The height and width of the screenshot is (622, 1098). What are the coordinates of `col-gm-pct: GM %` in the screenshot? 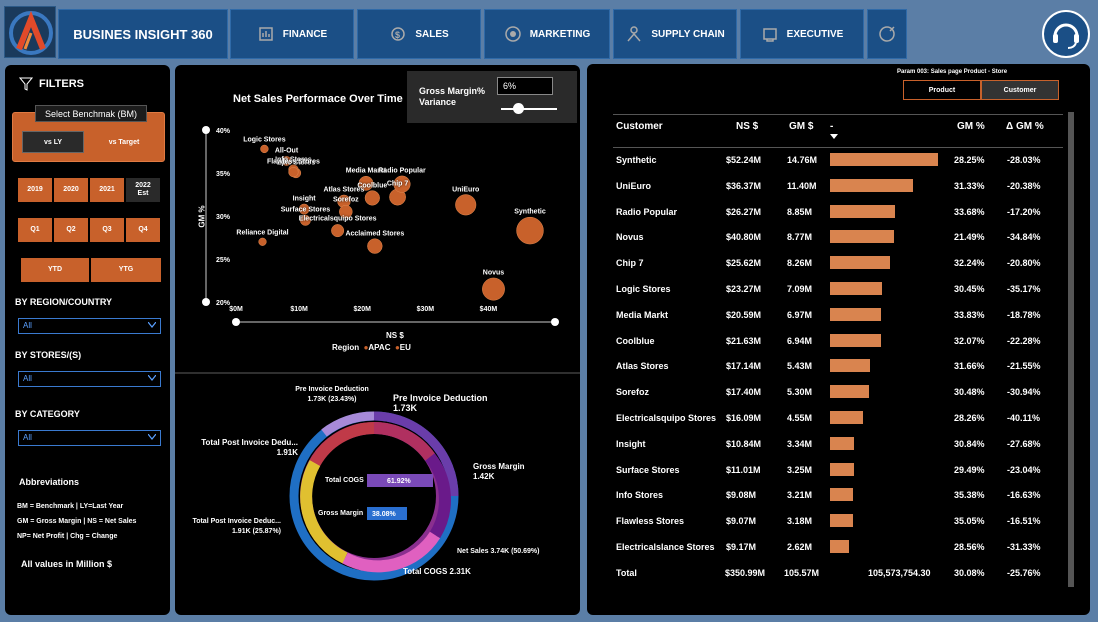 It's located at (971, 126).